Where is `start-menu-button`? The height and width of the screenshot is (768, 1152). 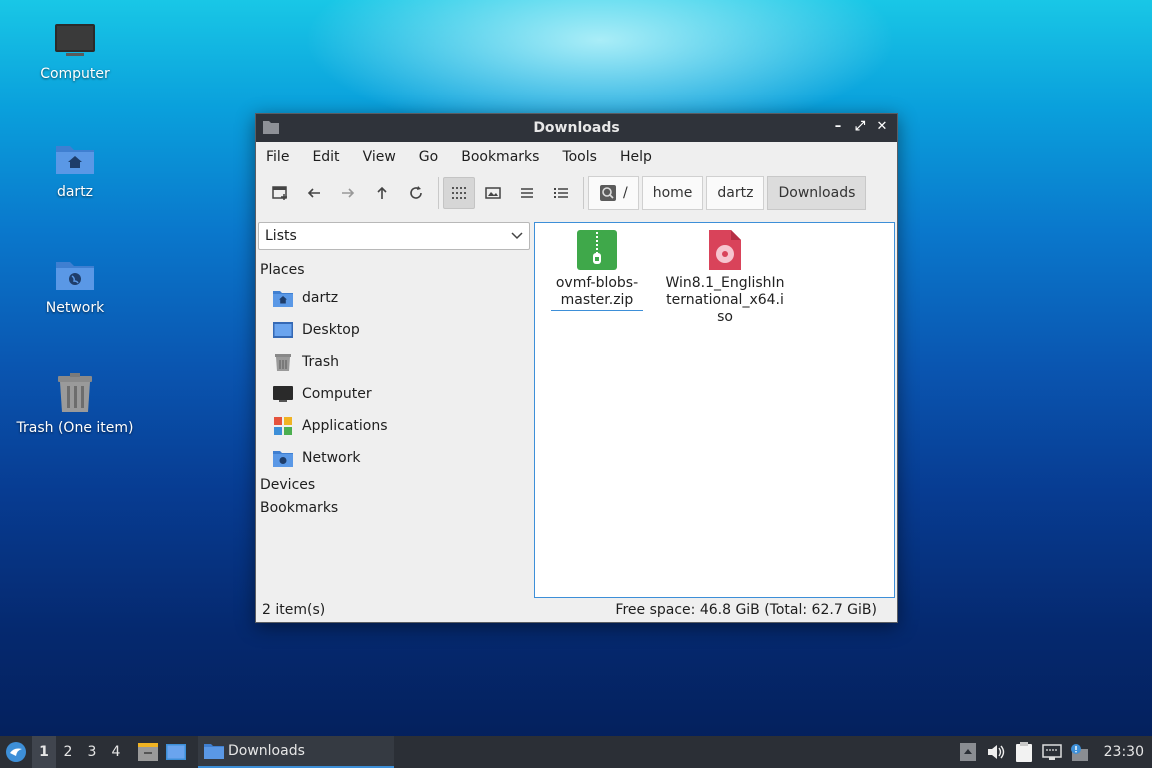
start-menu-button is located at coordinates (16, 752).